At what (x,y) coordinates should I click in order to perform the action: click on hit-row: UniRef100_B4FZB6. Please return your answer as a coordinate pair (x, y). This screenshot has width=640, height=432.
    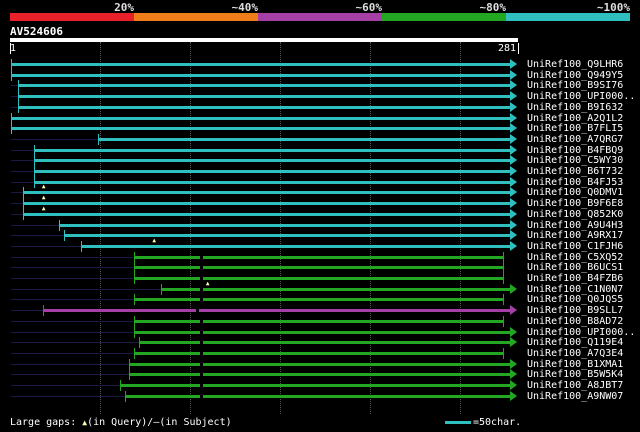
    Looking at the image, I should click on (320, 278).